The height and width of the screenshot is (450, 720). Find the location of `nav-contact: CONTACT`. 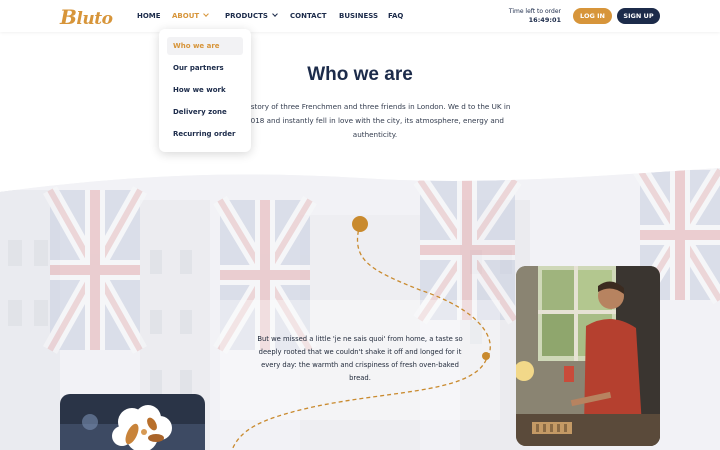

nav-contact: CONTACT is located at coordinates (308, 16).